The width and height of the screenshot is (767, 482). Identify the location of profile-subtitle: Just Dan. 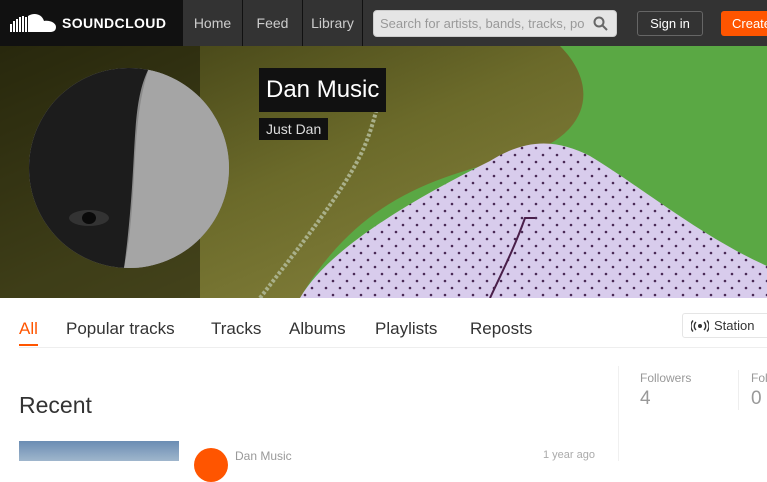
(294, 129).